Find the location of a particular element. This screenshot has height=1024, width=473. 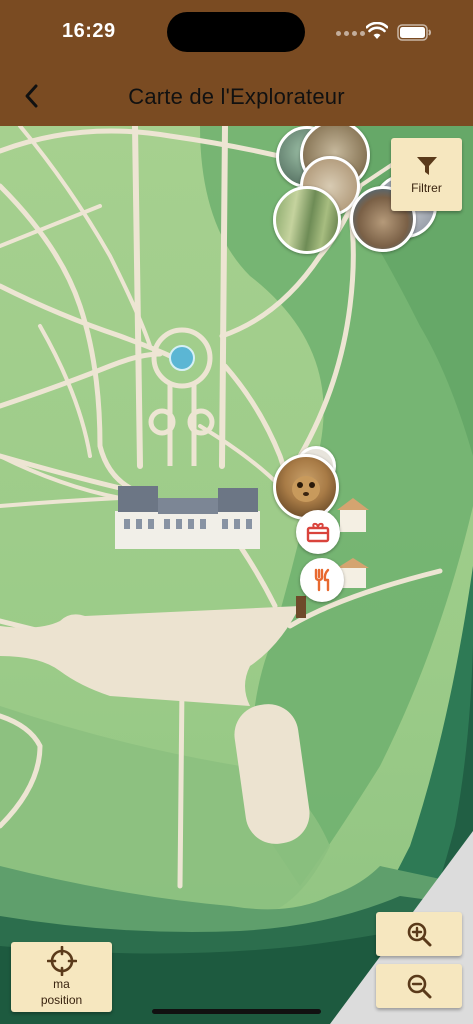

zoom-out-button is located at coordinates (419, 986).